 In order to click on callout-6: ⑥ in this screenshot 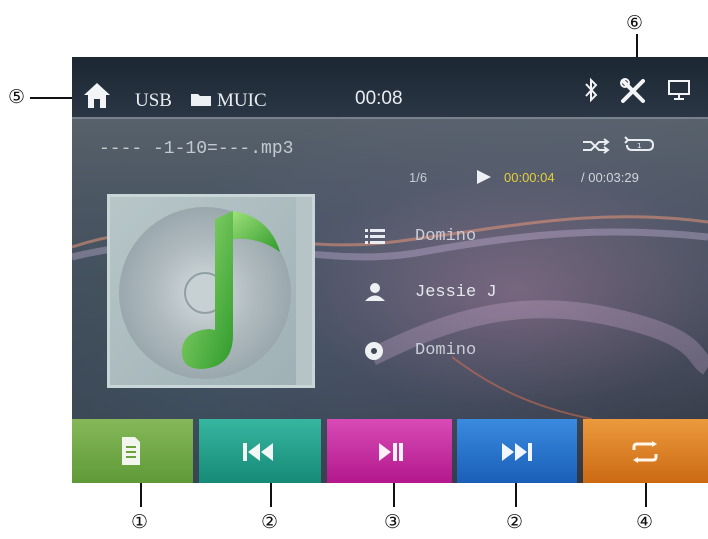, I will do `click(635, 23)`.